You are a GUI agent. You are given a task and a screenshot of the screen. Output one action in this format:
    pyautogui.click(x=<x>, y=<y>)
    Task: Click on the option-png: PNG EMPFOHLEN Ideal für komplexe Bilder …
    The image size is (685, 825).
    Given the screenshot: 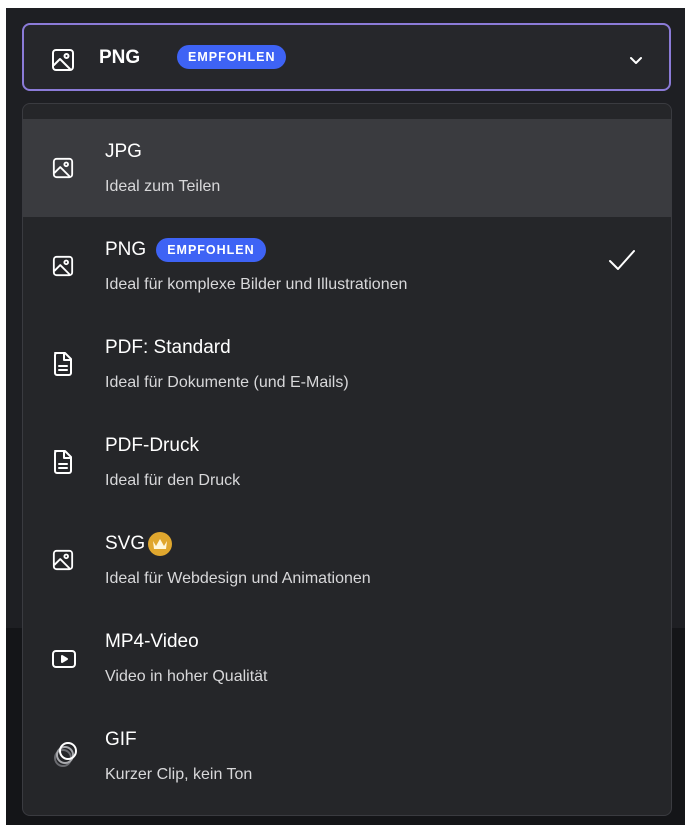 What is the action you would take?
    pyautogui.click(x=347, y=266)
    